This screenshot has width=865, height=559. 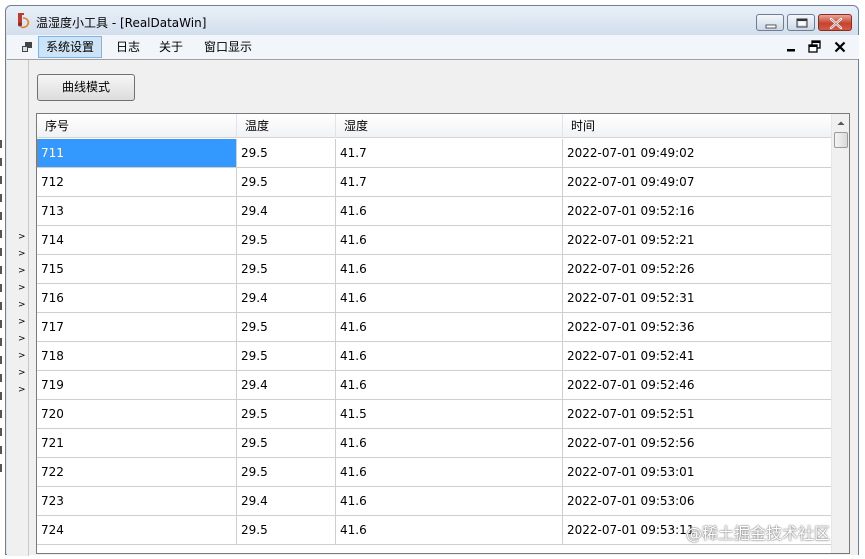 I want to click on cell-index: 722, so click(x=137, y=472).